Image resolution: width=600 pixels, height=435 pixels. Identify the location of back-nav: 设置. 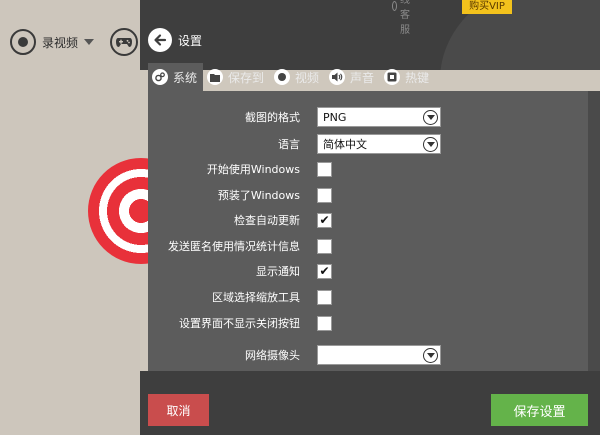
(175, 40).